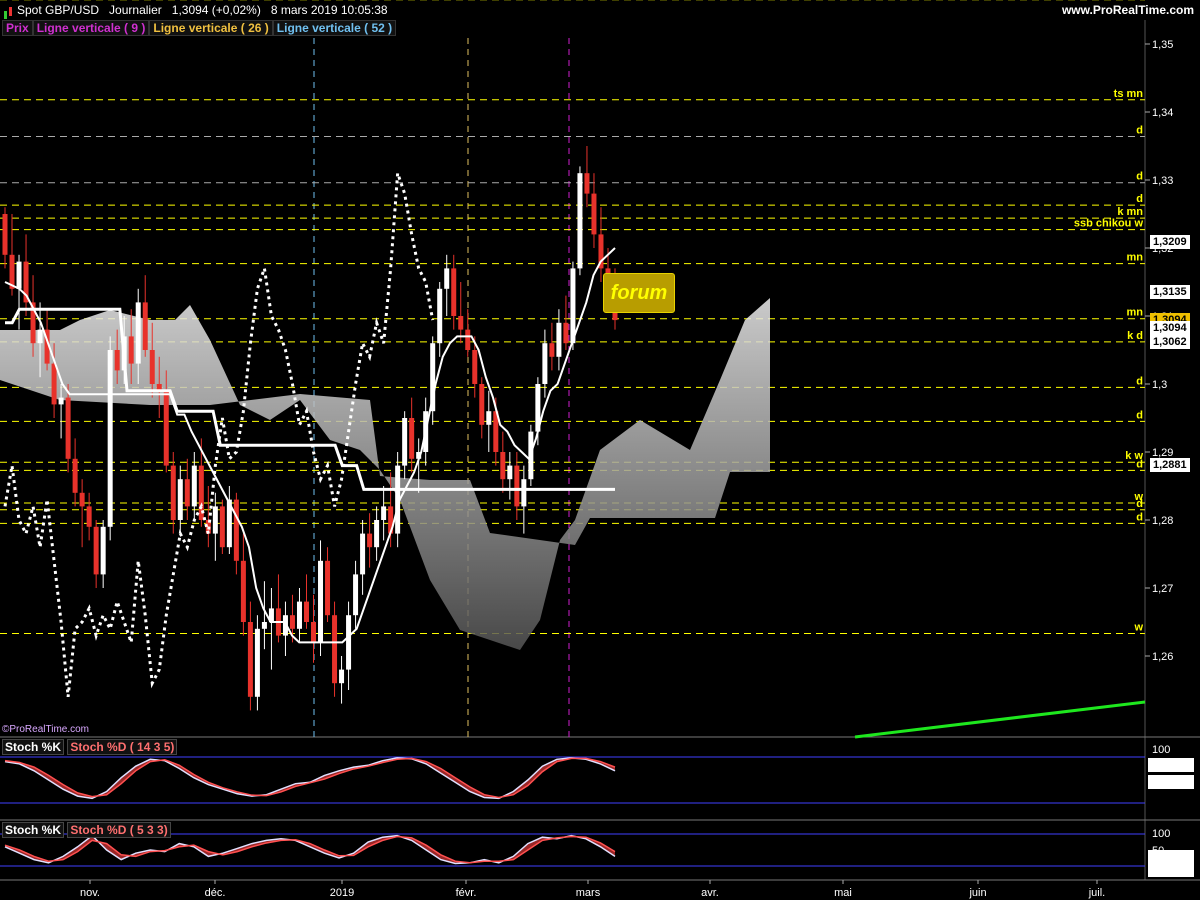 The height and width of the screenshot is (900, 1200). Describe the element at coordinates (1170, 292) in the screenshot. I see `price-label: 1,3135` at that location.